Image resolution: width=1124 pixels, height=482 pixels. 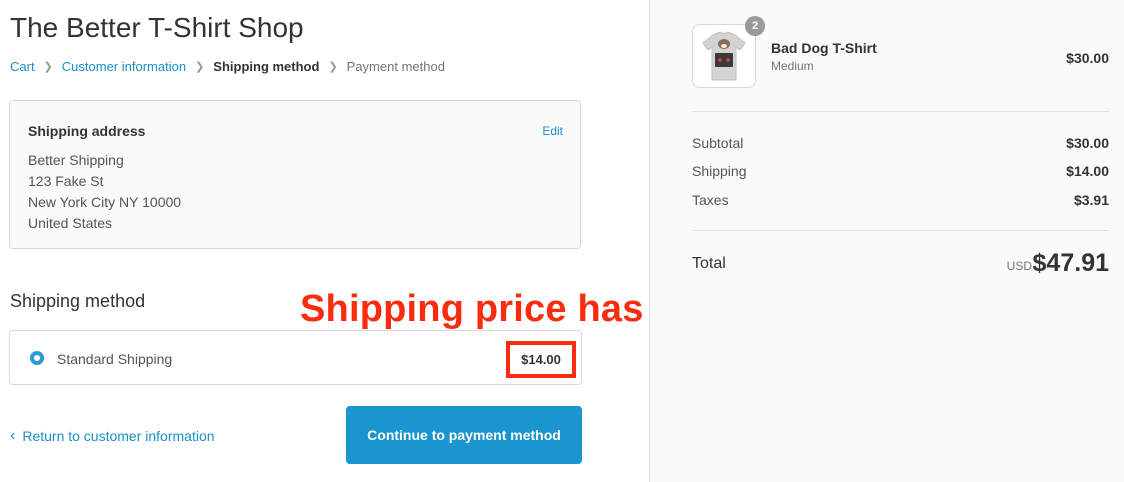 What do you see at coordinates (13, 435) in the screenshot?
I see `chevron-left-icon: ‹` at bounding box center [13, 435].